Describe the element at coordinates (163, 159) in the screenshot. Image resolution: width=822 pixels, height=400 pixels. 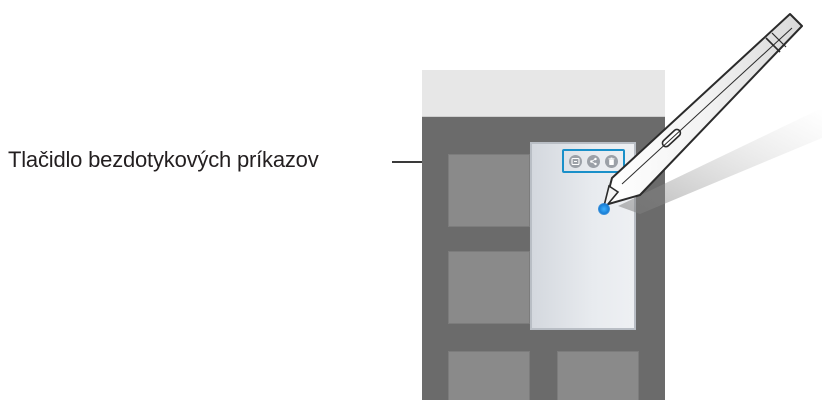
I see `air-command-callout-label: Tlačidlo bezdotykových príkazov` at that location.